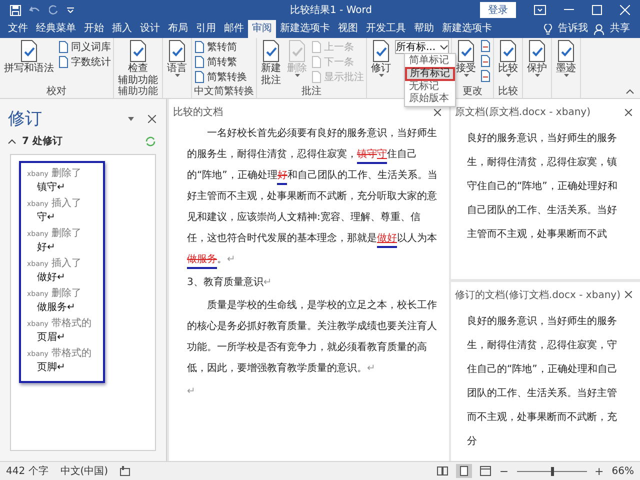 This screenshot has height=480, width=640. What do you see at coordinates (177, 69) in the screenshot?
I see `ribbon-button: 语言` at bounding box center [177, 69].